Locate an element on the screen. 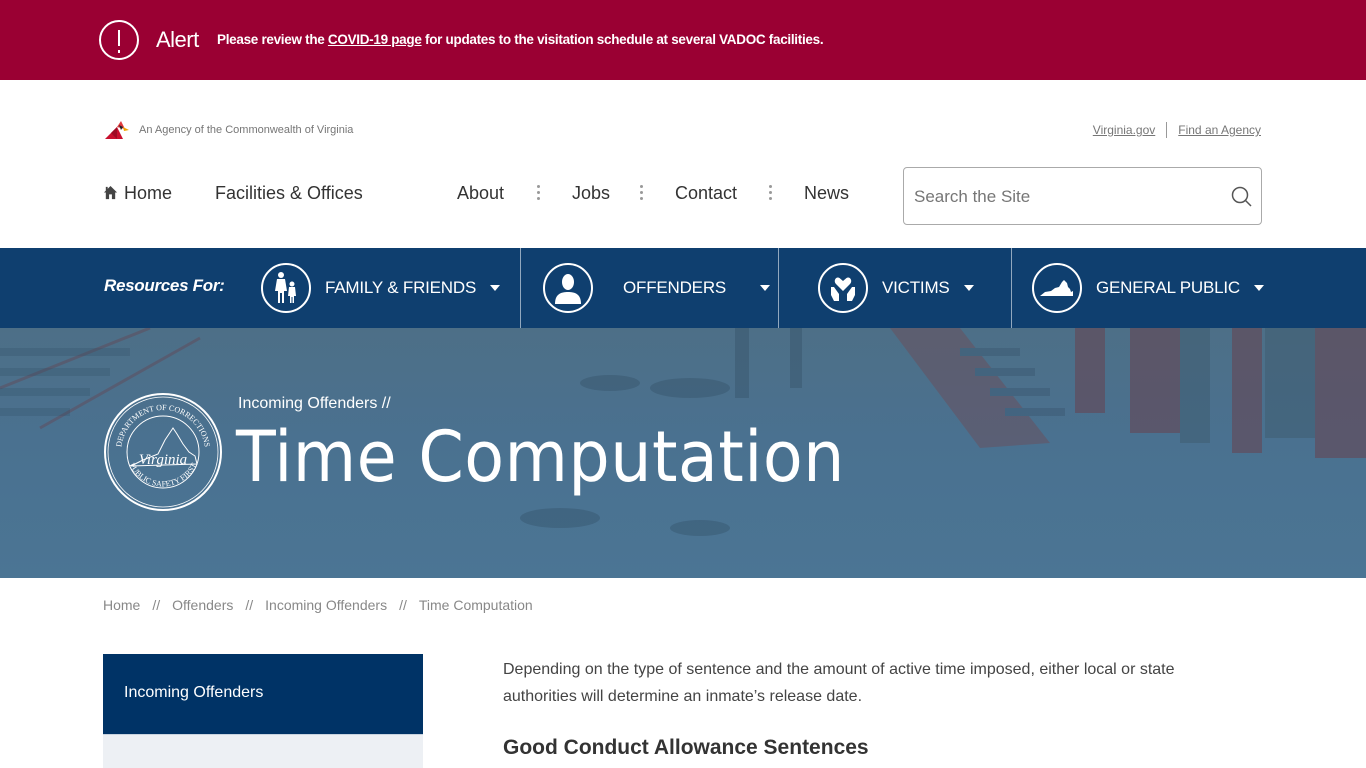  sidebar-item is located at coordinates (263, 751).